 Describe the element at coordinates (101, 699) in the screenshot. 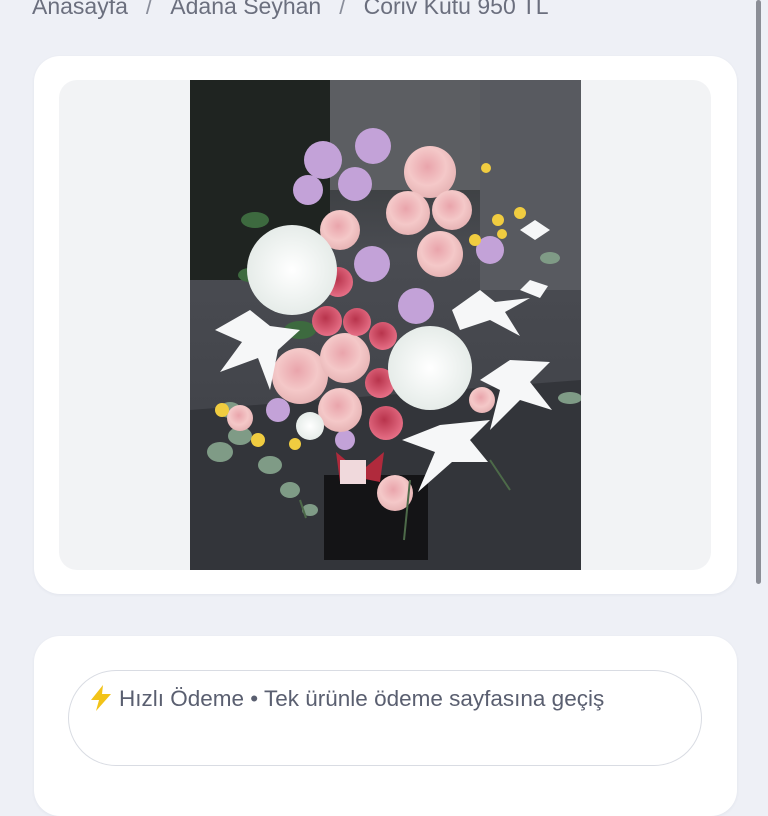

I see `lightning-icon` at that location.